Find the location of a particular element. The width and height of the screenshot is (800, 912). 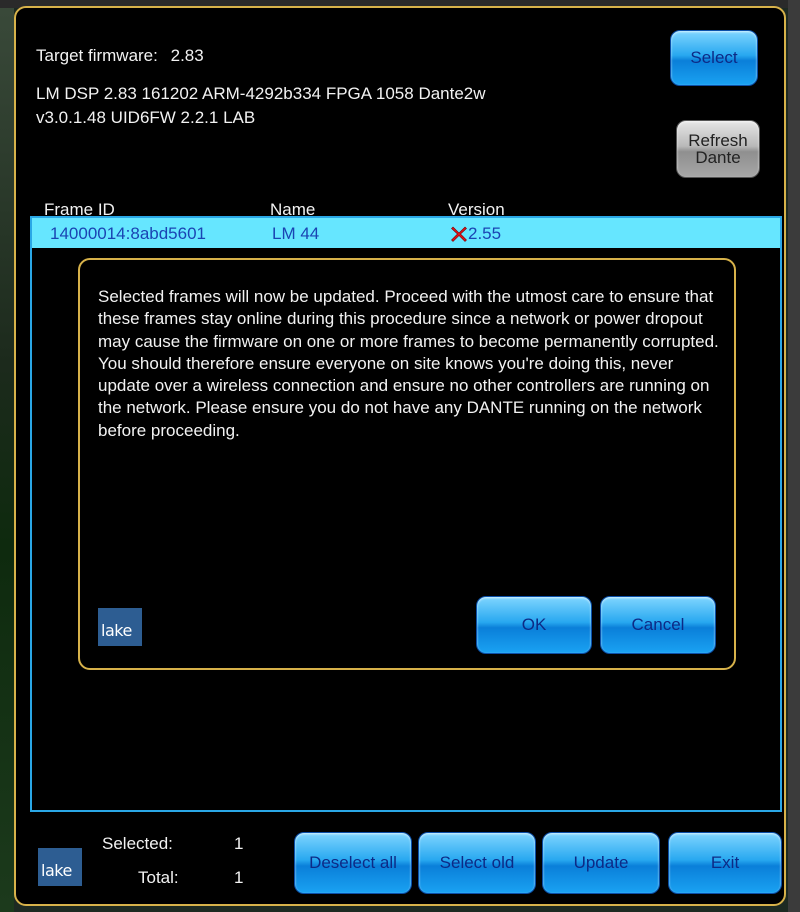

version-cell: 2.55 is located at coordinates (475, 234).